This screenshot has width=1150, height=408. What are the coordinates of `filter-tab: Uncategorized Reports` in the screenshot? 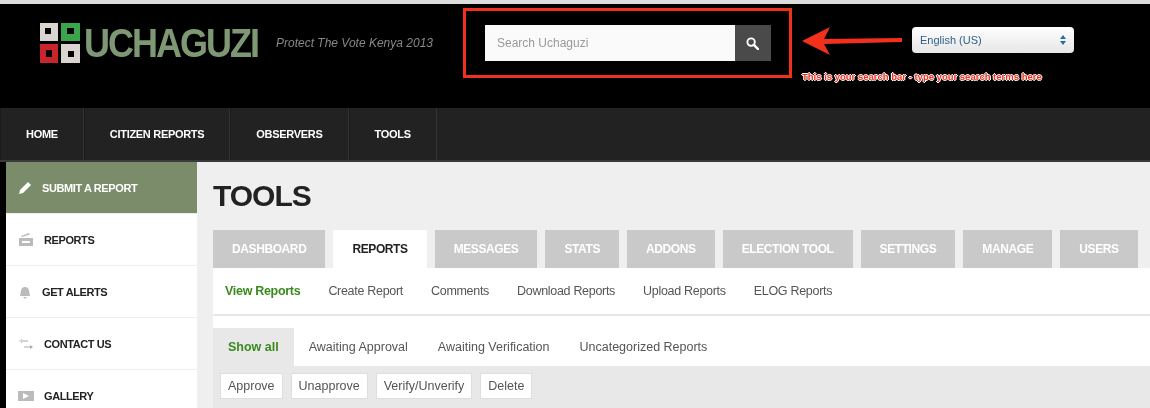 It's located at (643, 347).